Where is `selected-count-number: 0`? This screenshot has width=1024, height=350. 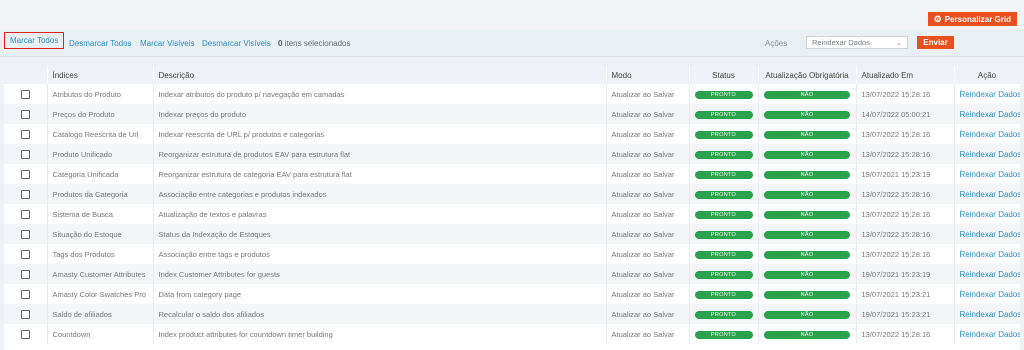
selected-count-number: 0 is located at coordinates (280, 43).